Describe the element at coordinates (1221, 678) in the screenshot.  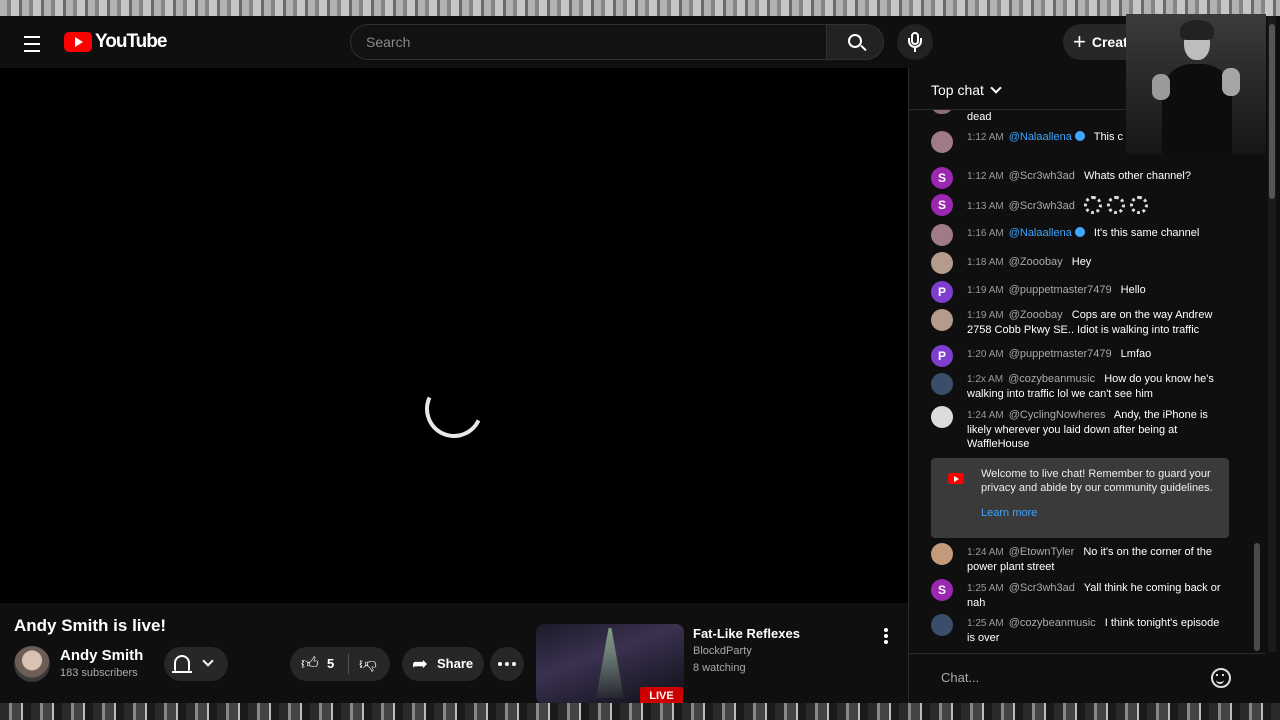
I see `emoji-picker-icon` at that location.